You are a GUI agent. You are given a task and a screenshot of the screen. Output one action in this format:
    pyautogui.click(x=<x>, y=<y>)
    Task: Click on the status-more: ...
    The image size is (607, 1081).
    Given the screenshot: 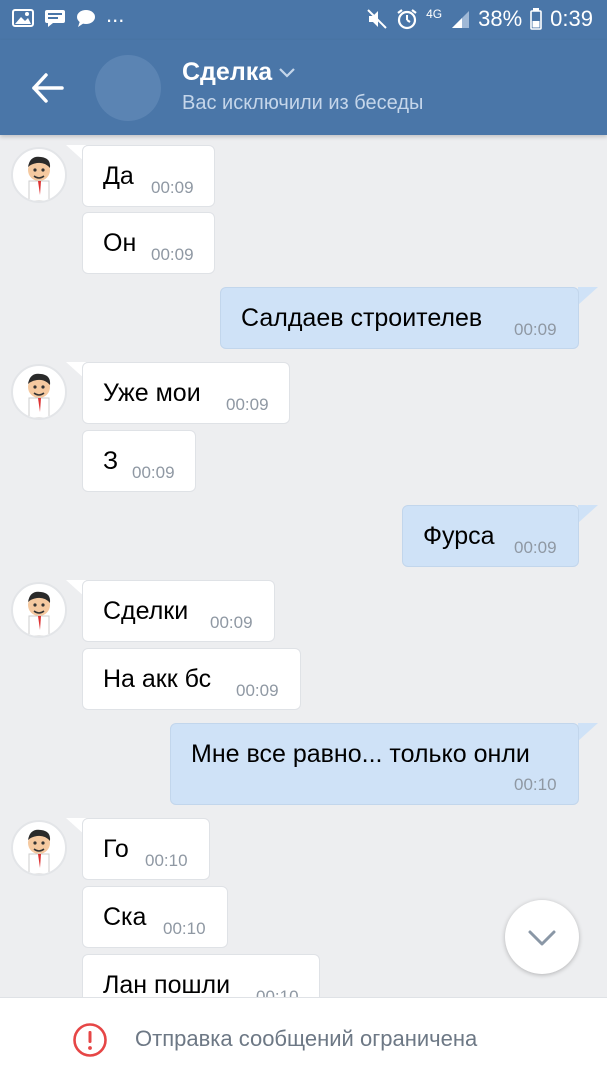 What is the action you would take?
    pyautogui.click(x=115, y=14)
    